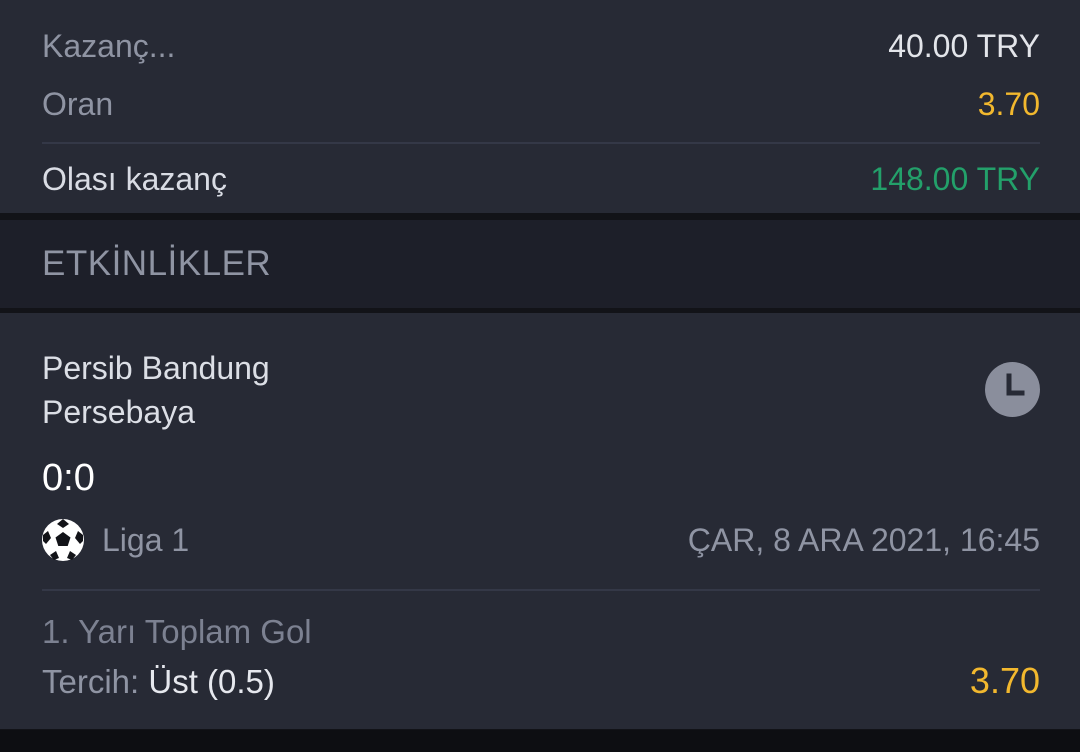 Image resolution: width=1080 pixels, height=752 pixels. What do you see at coordinates (964, 46) in the screenshot?
I see `stake-value: 40.00 TRY` at bounding box center [964, 46].